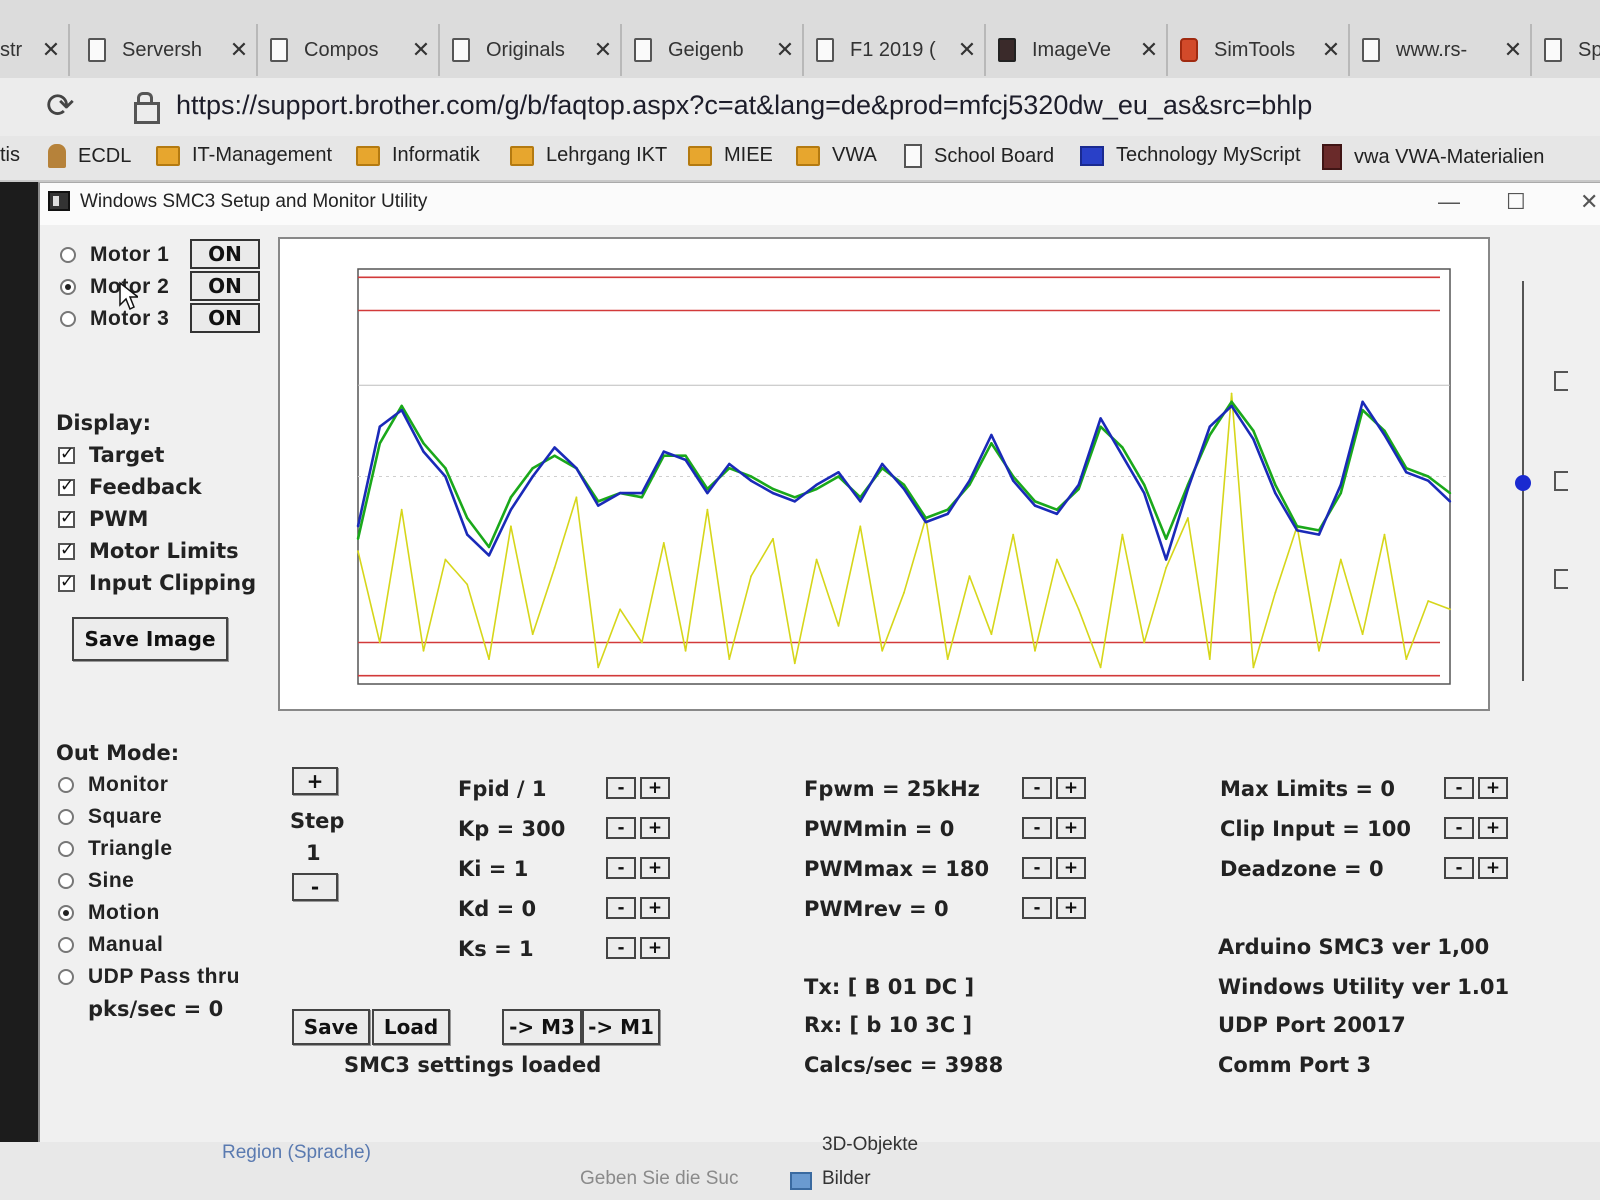 This screenshot has height=1200, width=1600. What do you see at coordinates (846, 1179) in the screenshot?
I see `pictures-item: Bilder` at bounding box center [846, 1179].